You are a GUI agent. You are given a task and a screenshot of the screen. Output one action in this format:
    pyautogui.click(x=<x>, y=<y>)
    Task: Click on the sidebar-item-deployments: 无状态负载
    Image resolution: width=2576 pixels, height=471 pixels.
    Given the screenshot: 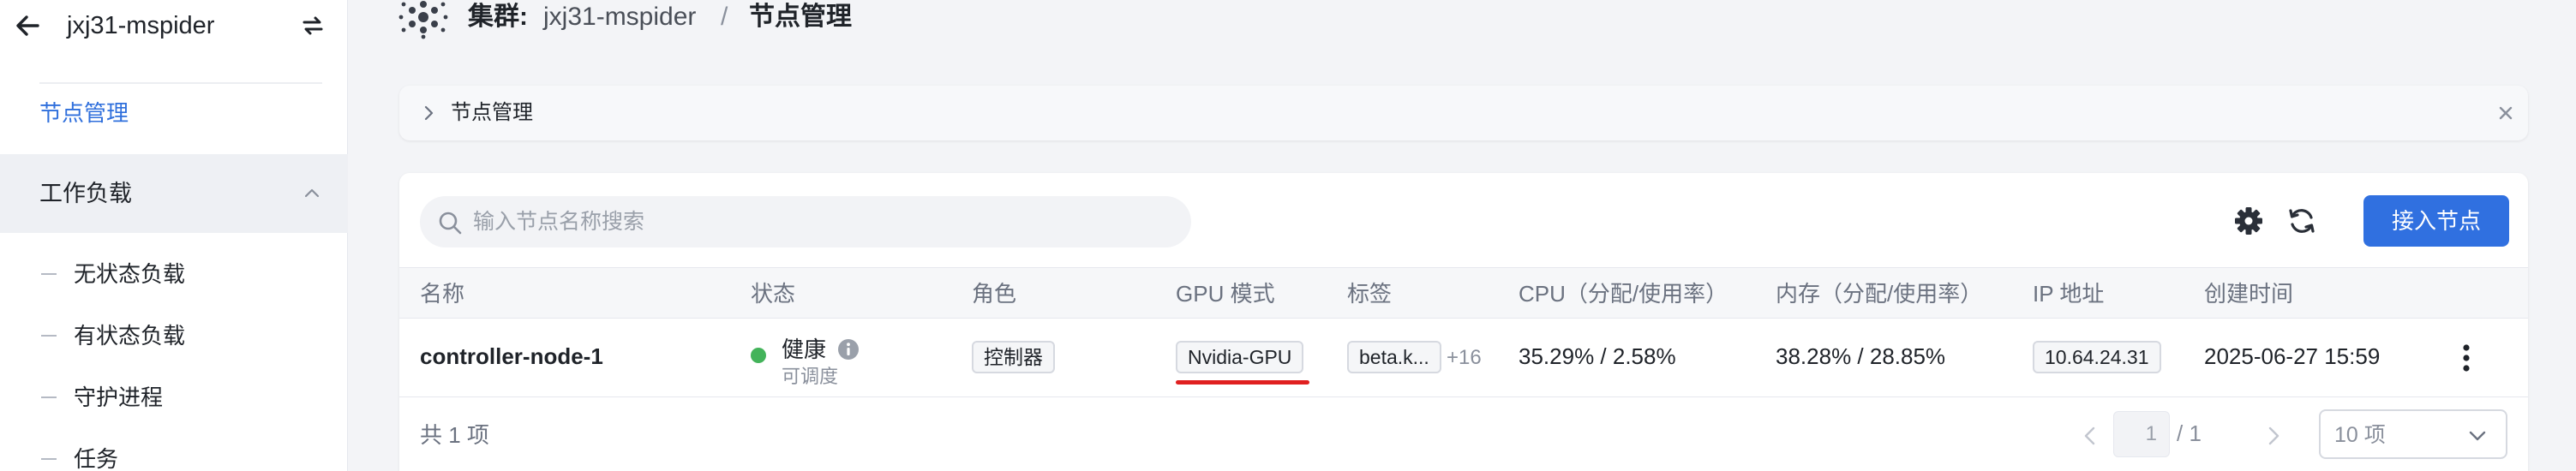 What is the action you would take?
    pyautogui.click(x=174, y=274)
    